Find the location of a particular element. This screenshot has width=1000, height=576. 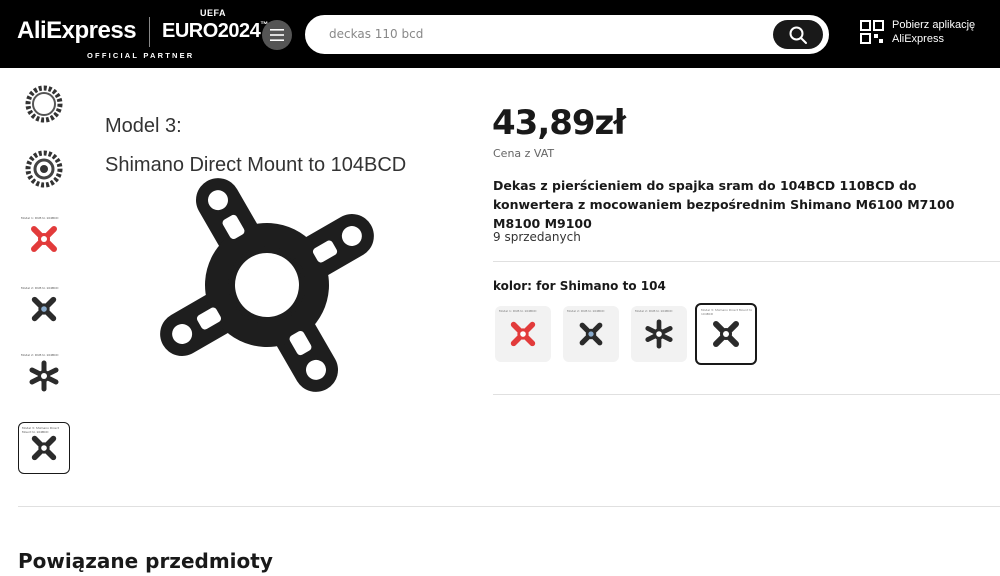

vat-note: Cena z VAT is located at coordinates (524, 153).